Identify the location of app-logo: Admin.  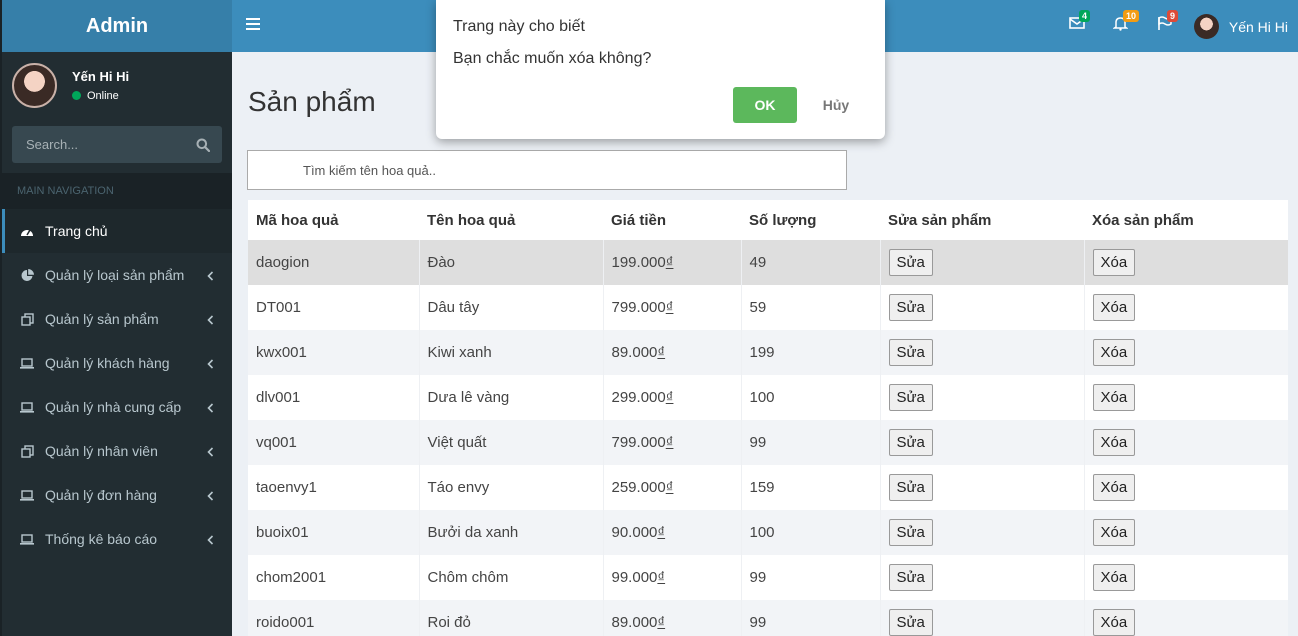
(117, 26).